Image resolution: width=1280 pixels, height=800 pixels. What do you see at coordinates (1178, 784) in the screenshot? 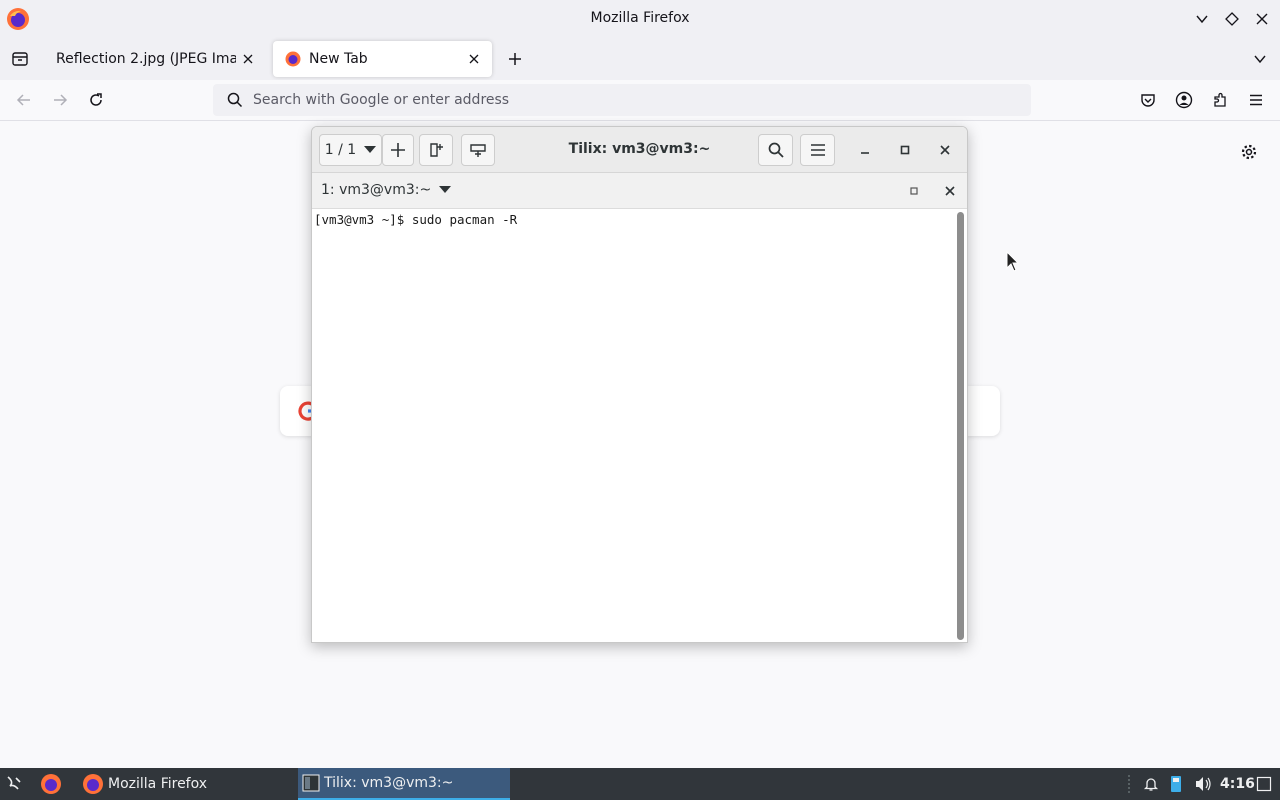
I see `removable-device-icon` at bounding box center [1178, 784].